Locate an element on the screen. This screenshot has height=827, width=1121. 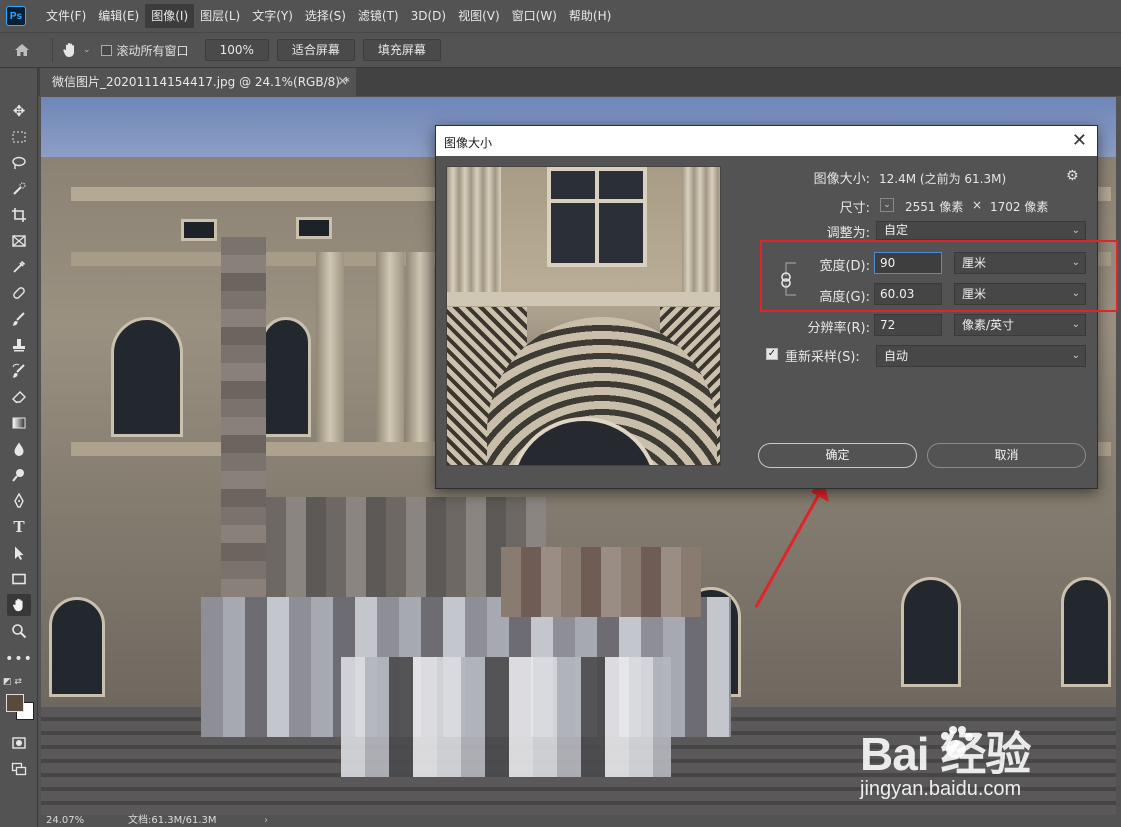
checkmark-icon: ✓ is located at coordinates (772, 353).